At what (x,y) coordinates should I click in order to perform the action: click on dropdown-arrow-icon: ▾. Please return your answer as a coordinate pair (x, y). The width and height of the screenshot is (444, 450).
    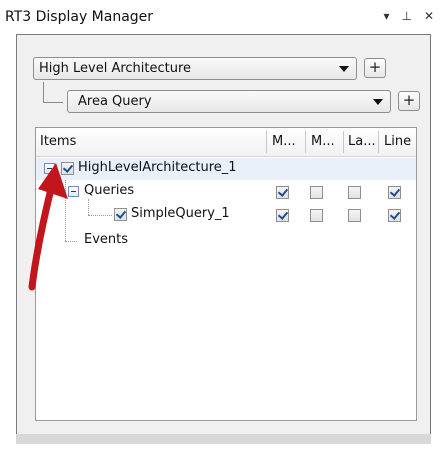
    Looking at the image, I should click on (386, 16).